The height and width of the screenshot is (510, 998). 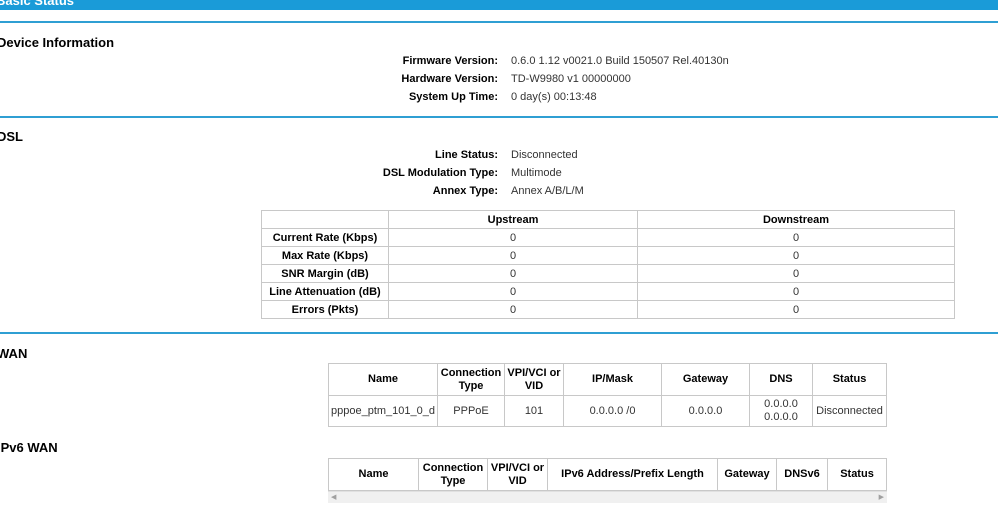 What do you see at coordinates (11, 136) in the screenshot?
I see `dsl-title: DSL` at bounding box center [11, 136].